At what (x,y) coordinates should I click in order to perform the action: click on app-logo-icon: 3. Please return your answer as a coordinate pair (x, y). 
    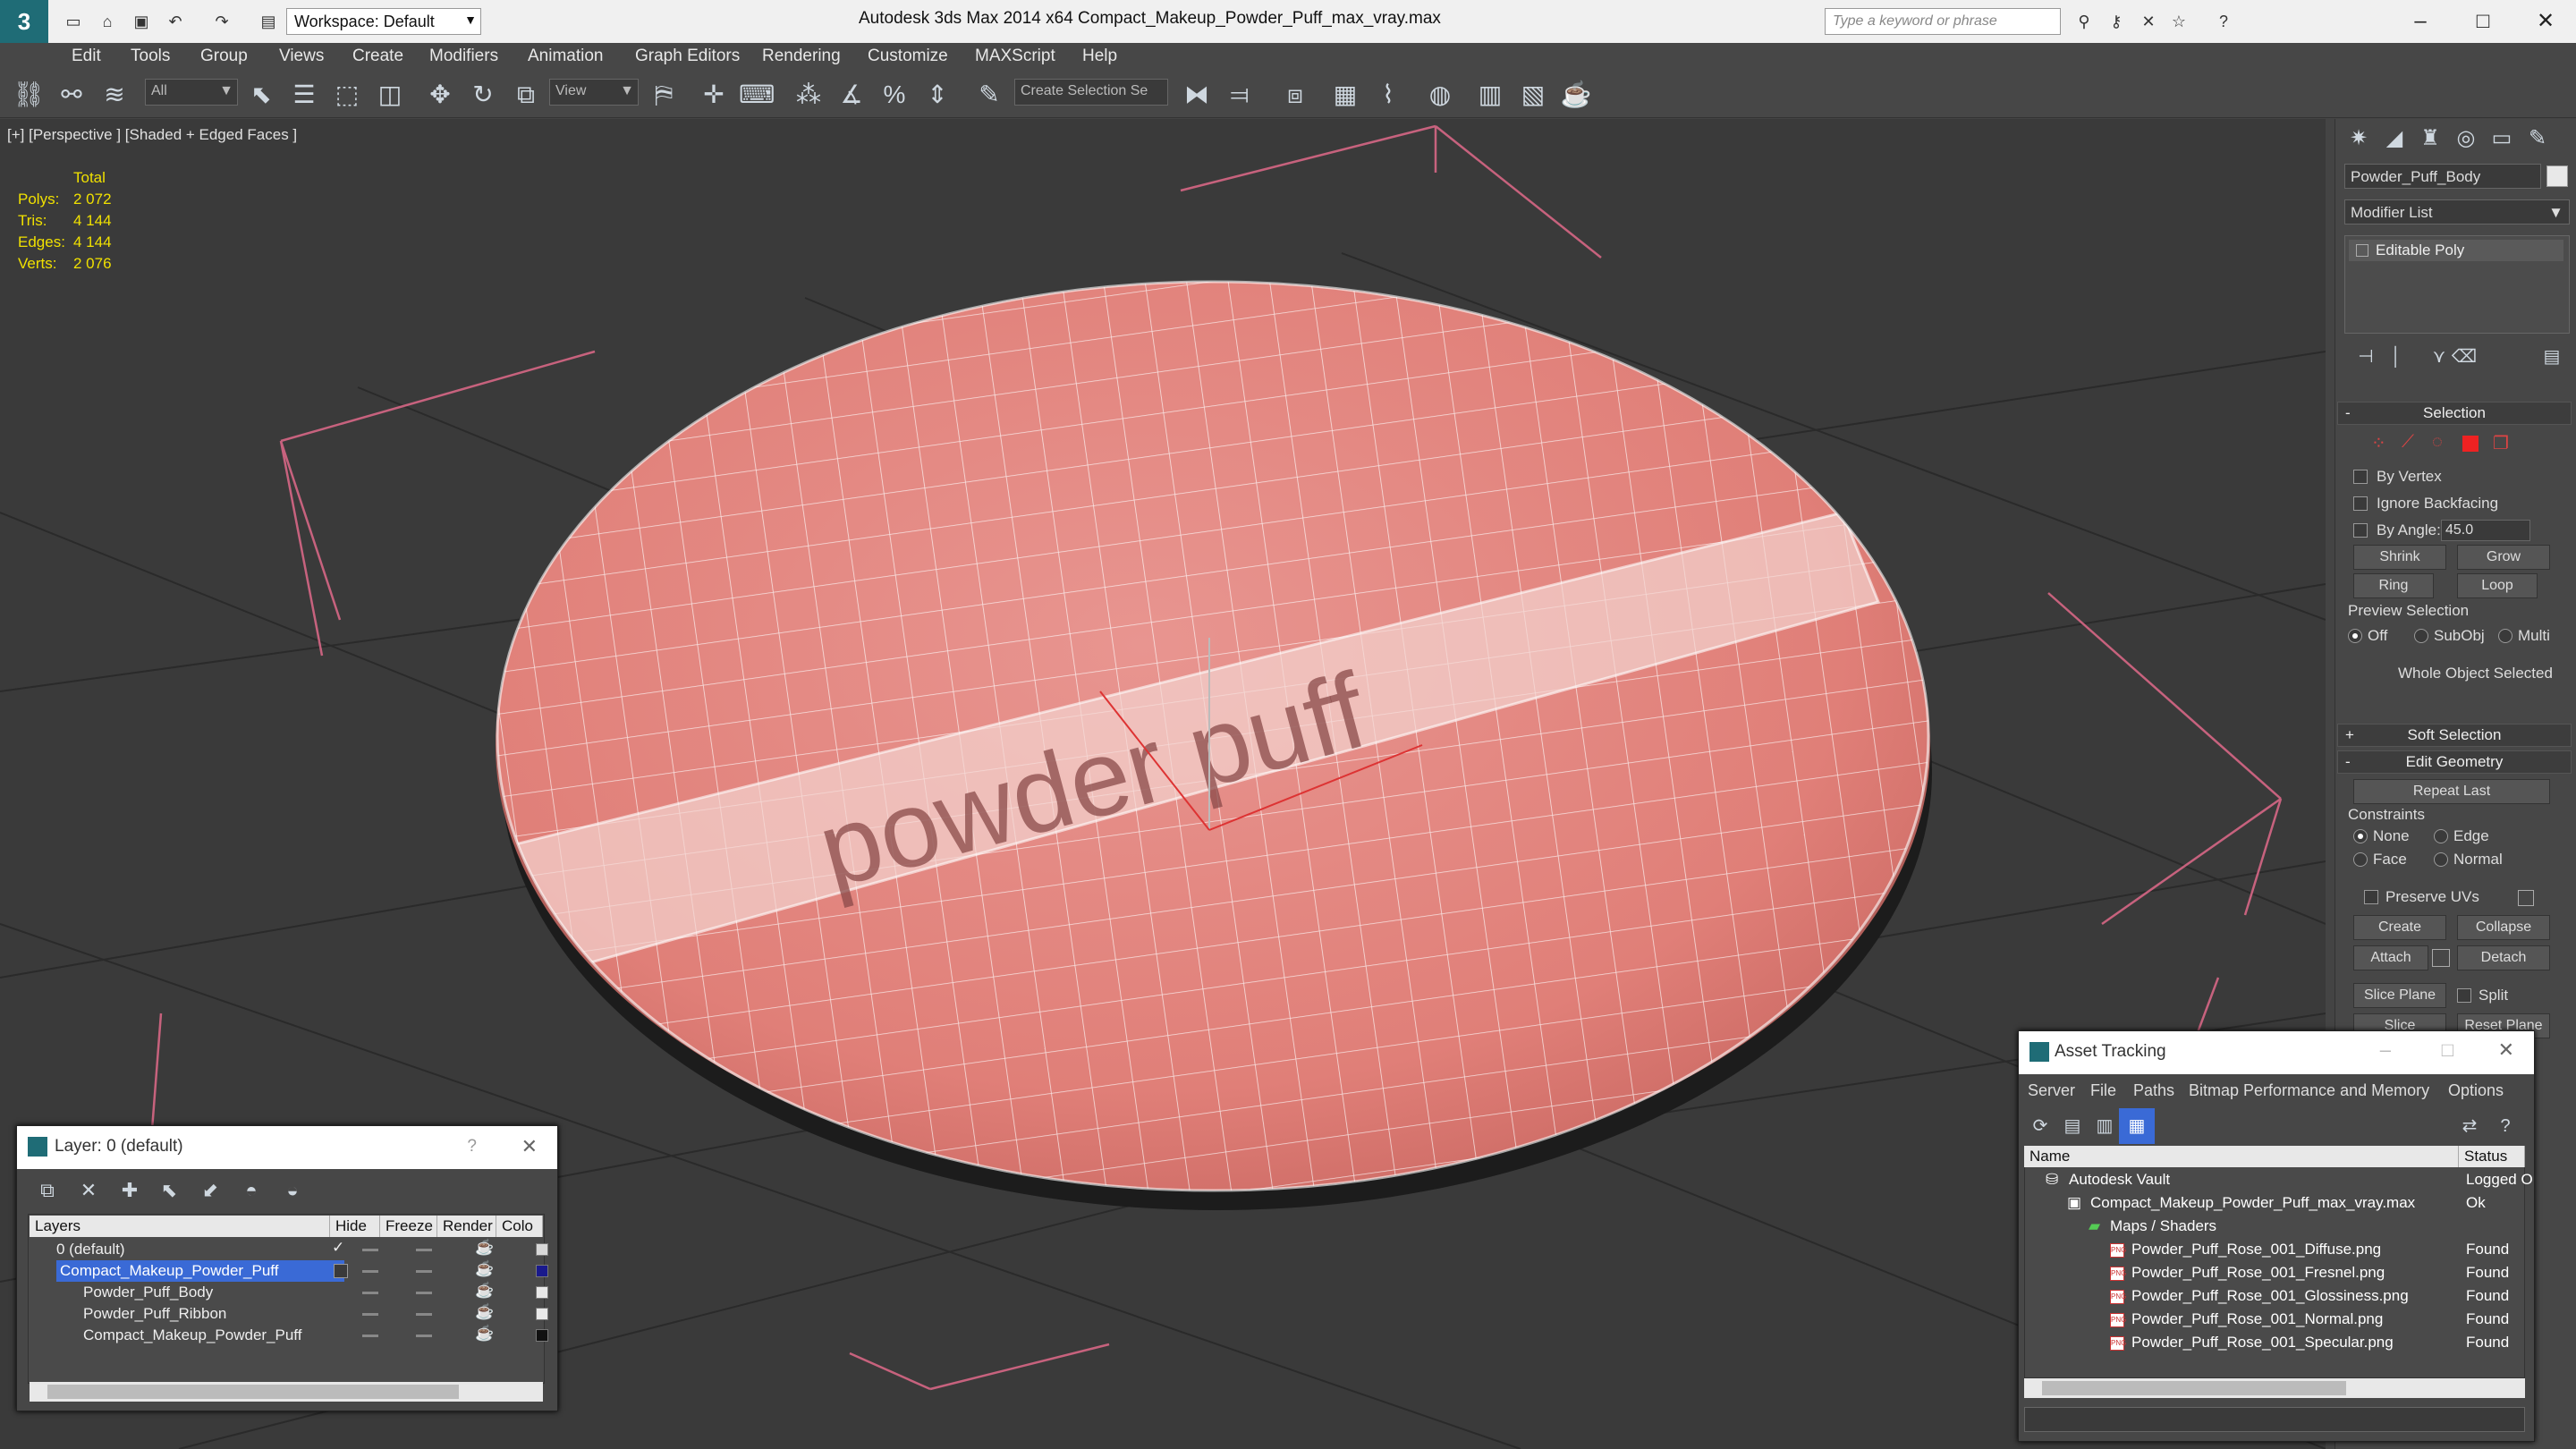
    Looking at the image, I should click on (24, 21).